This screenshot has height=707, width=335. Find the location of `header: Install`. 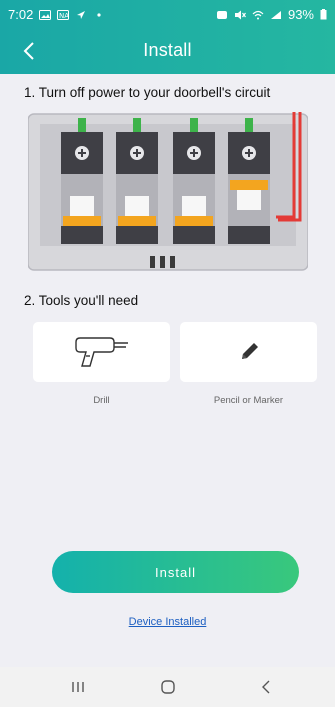

header: Install is located at coordinates (167, 51).